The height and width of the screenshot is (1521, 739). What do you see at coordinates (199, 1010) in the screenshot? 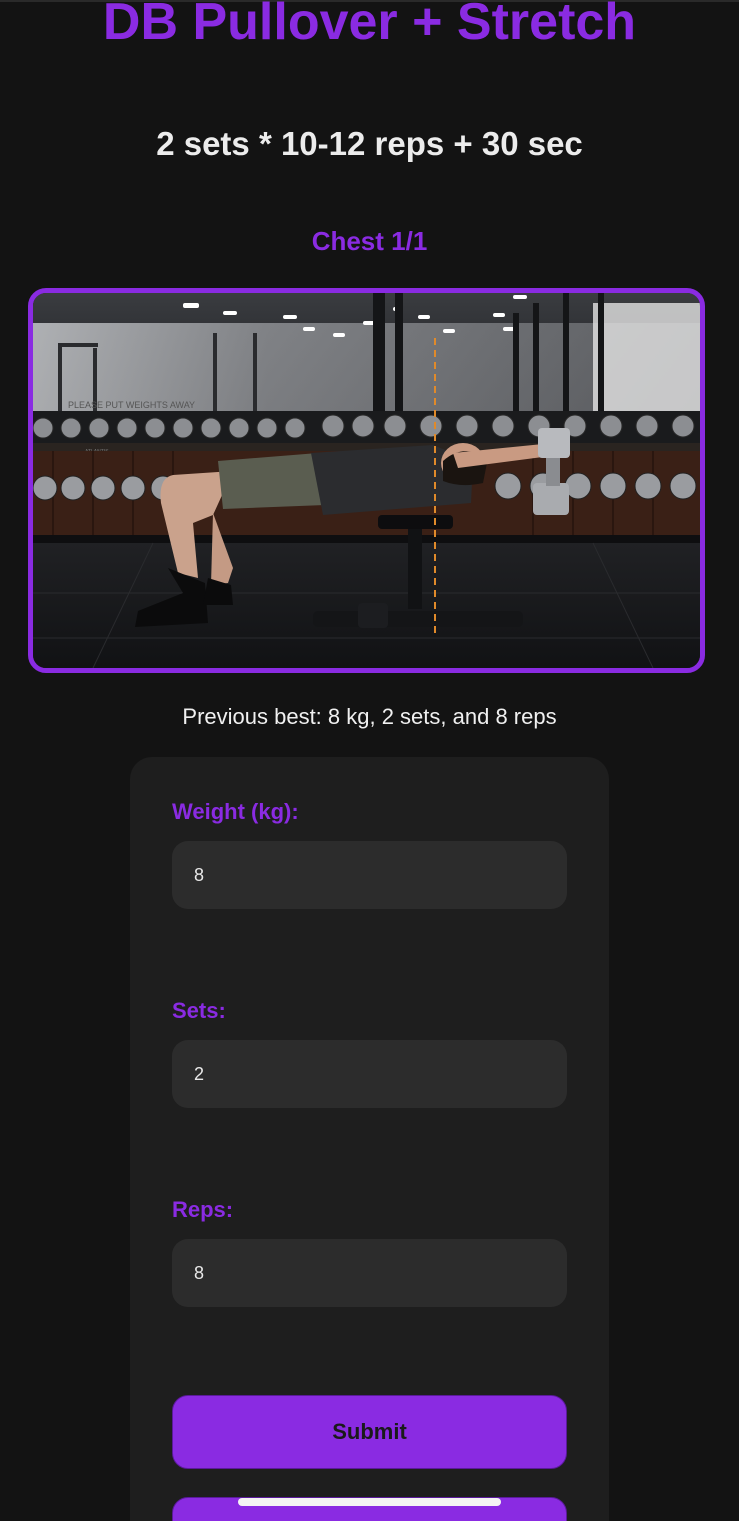
I see `sets-label: Sets:` at bounding box center [199, 1010].